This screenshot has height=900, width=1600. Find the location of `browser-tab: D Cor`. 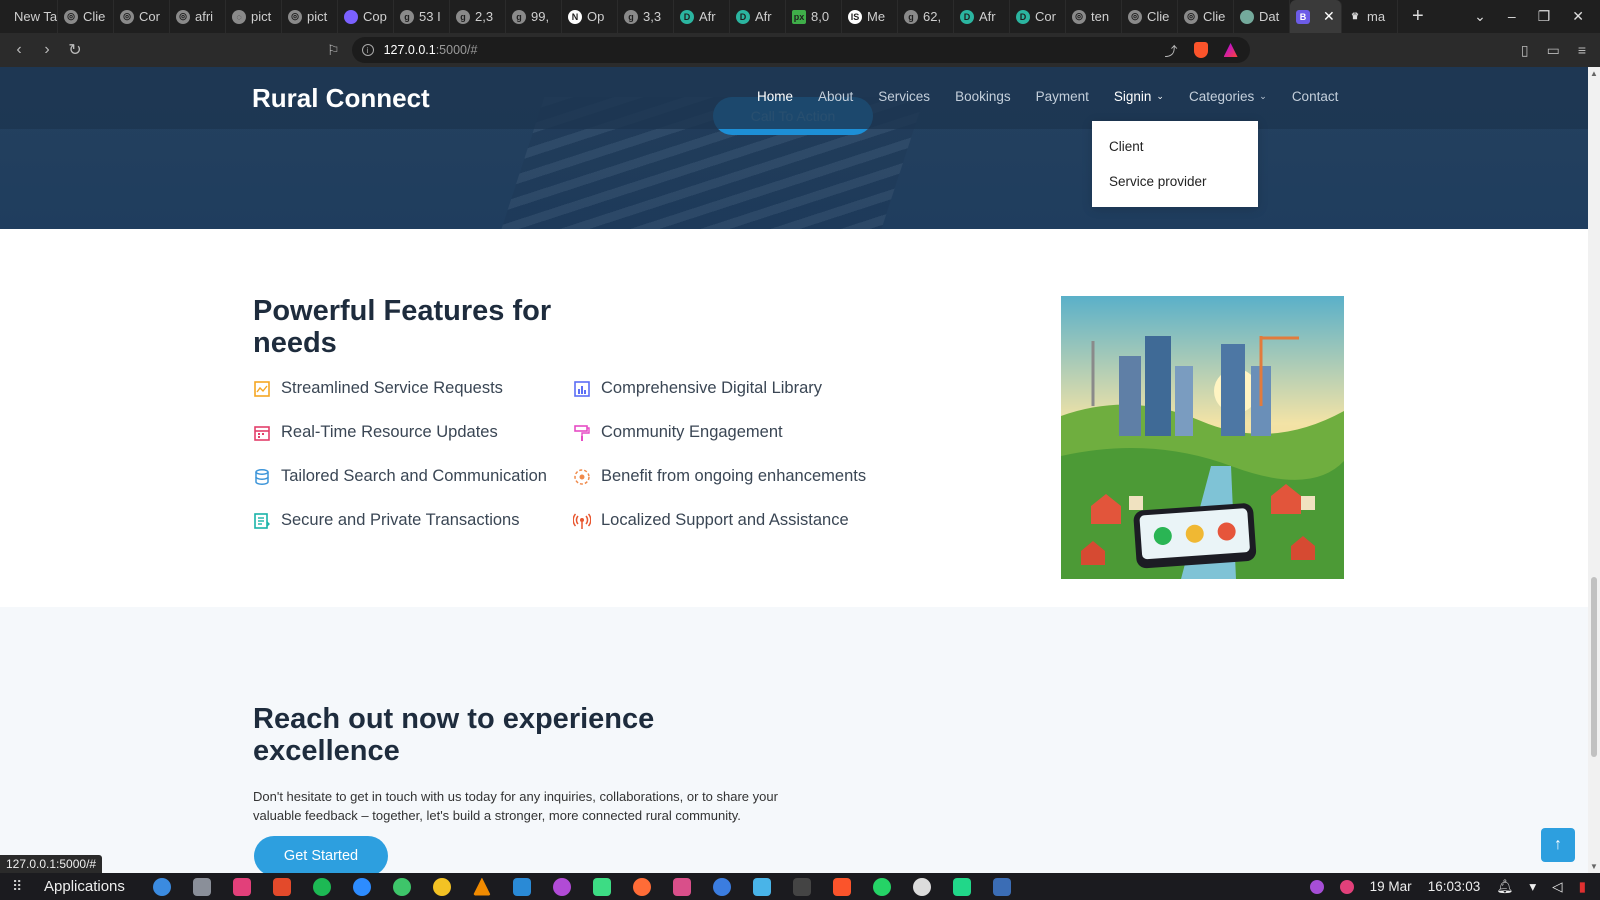

browser-tab: D Cor is located at coordinates (1038, 16).